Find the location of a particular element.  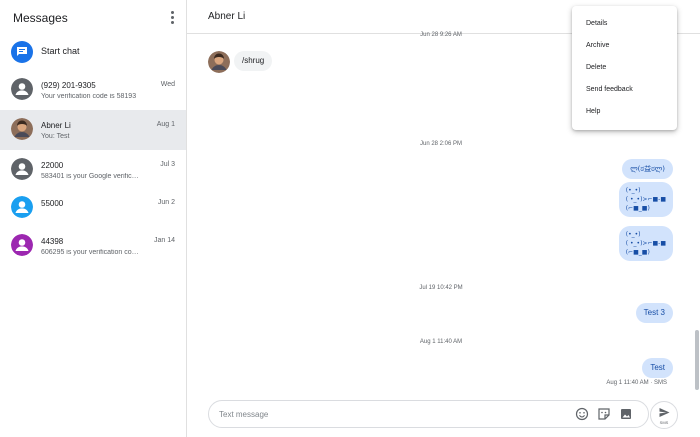

conversation-name: Abner Li is located at coordinates (56, 125).